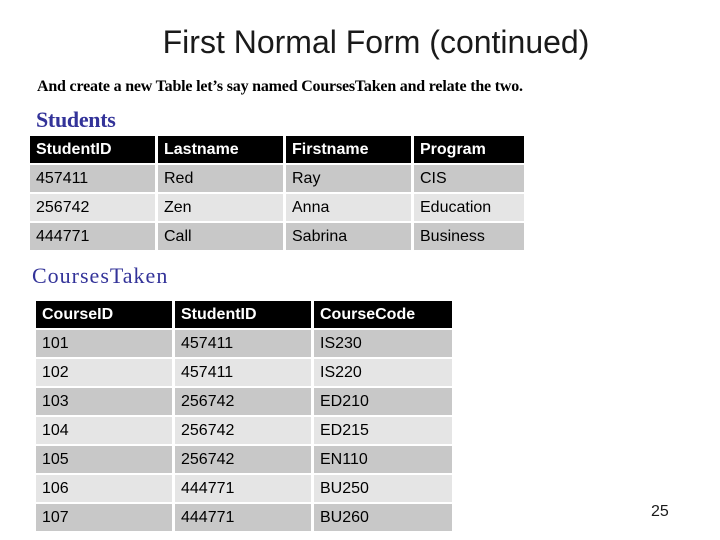  Describe the element at coordinates (105, 315) in the screenshot. I see `column-header-course-id: CourseID` at that location.